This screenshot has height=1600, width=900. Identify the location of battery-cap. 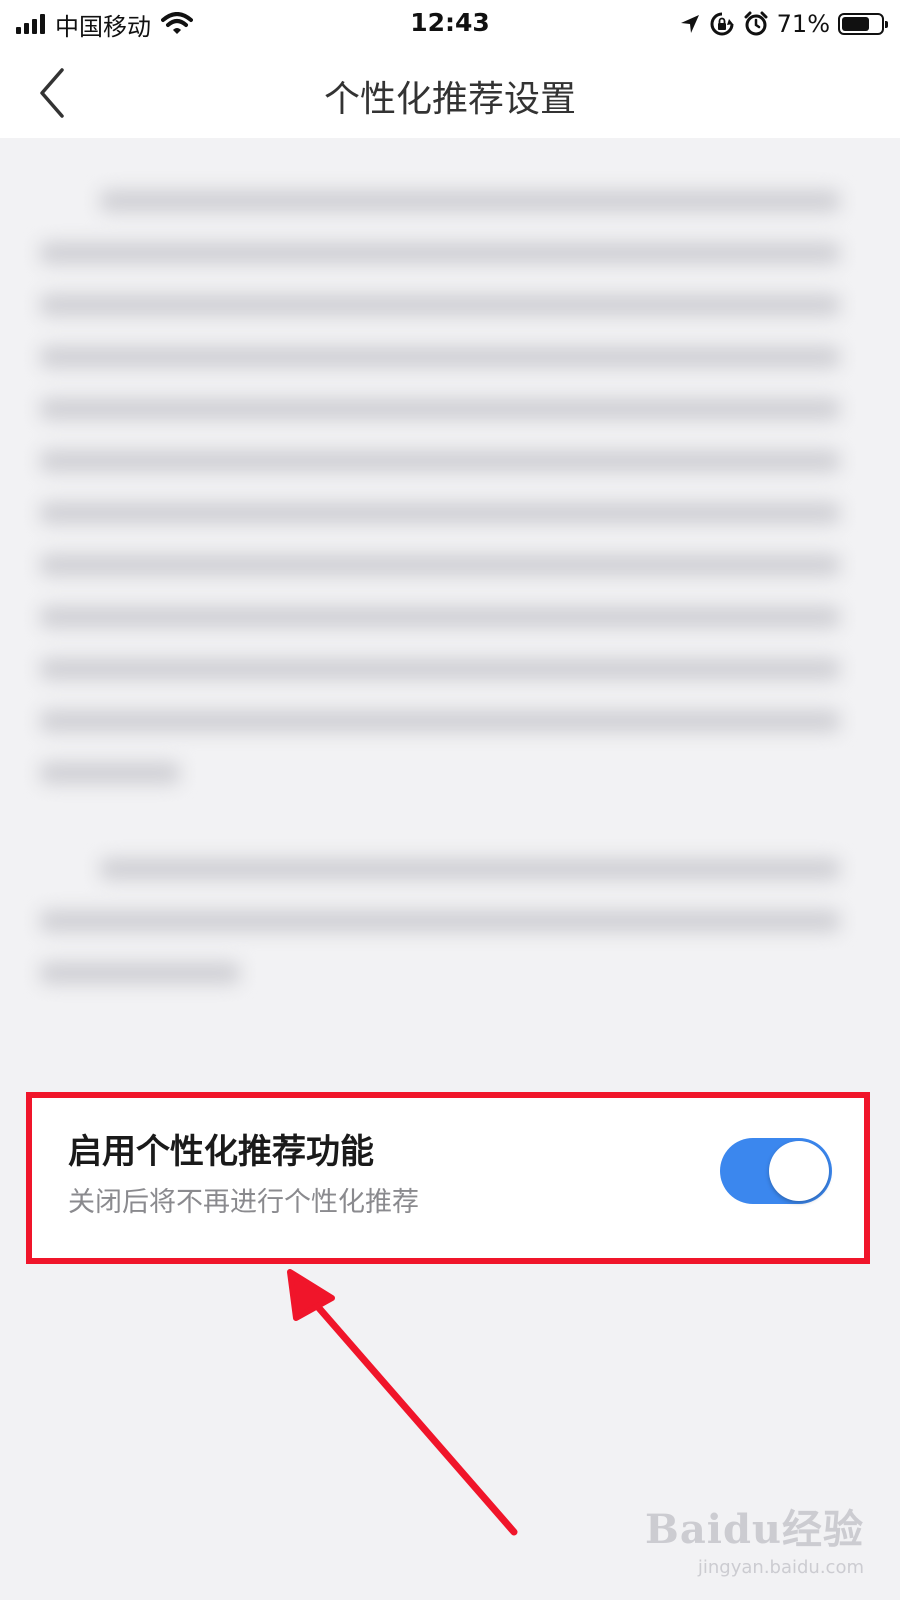
(886, 24).